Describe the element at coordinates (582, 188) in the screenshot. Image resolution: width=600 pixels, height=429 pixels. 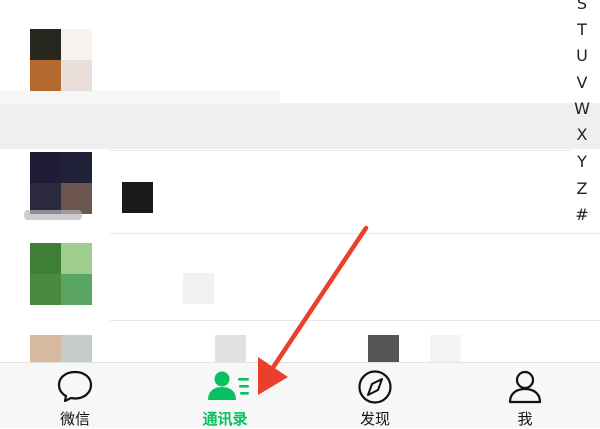
I see `index-letter: Z` at that location.